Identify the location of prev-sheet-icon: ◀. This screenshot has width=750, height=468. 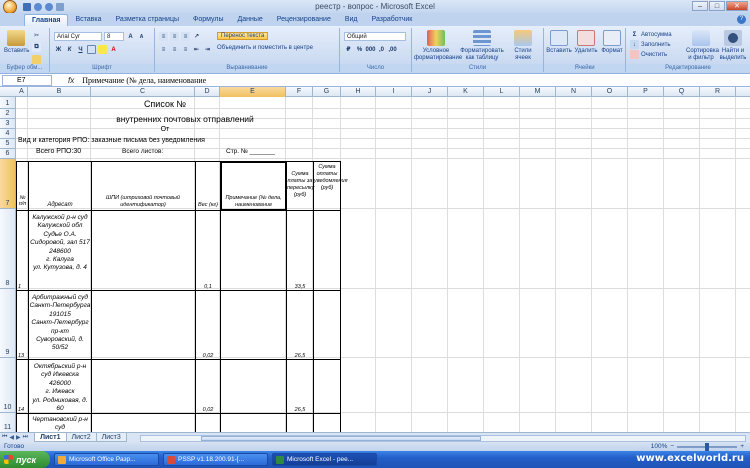
(11, 437).